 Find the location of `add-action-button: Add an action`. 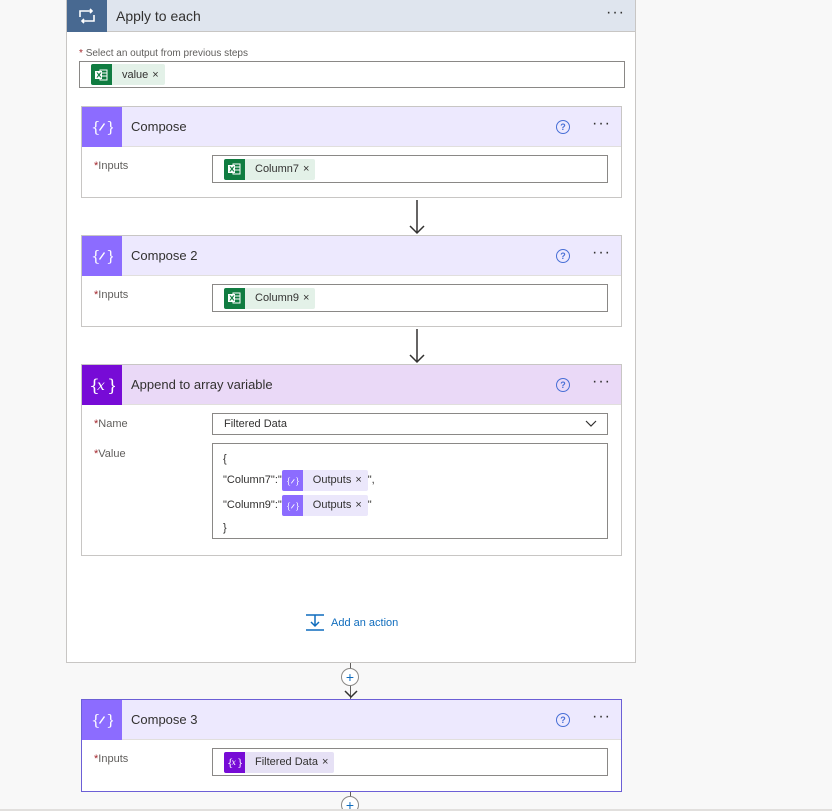

add-action-button: Add an action is located at coordinates (351, 623).